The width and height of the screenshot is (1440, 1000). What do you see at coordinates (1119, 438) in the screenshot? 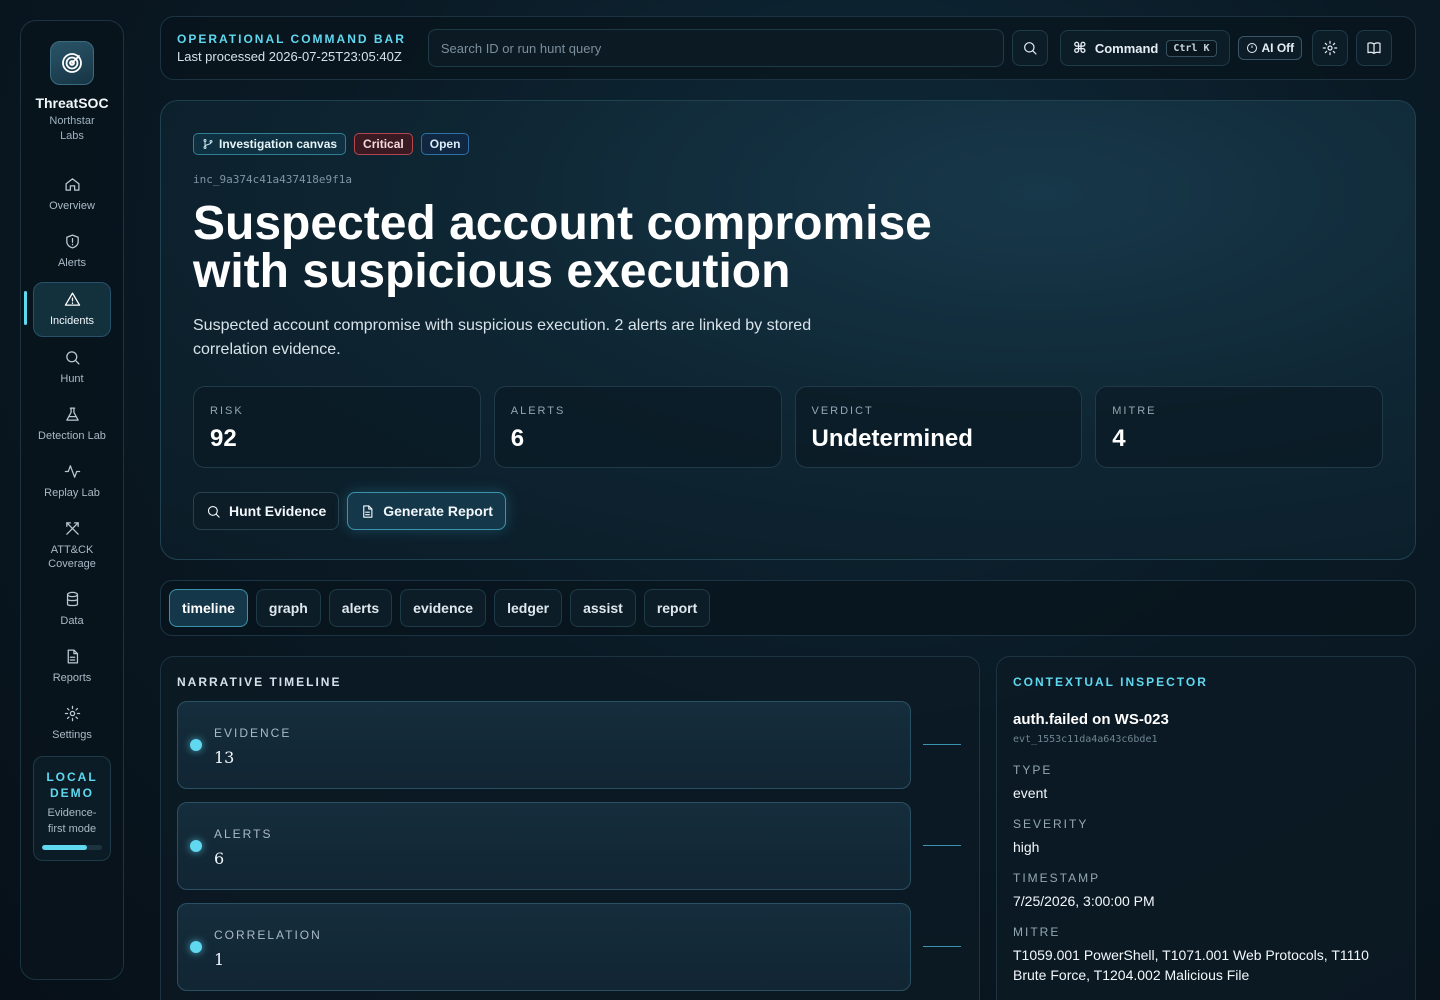
I see `metric-value: 4` at bounding box center [1119, 438].